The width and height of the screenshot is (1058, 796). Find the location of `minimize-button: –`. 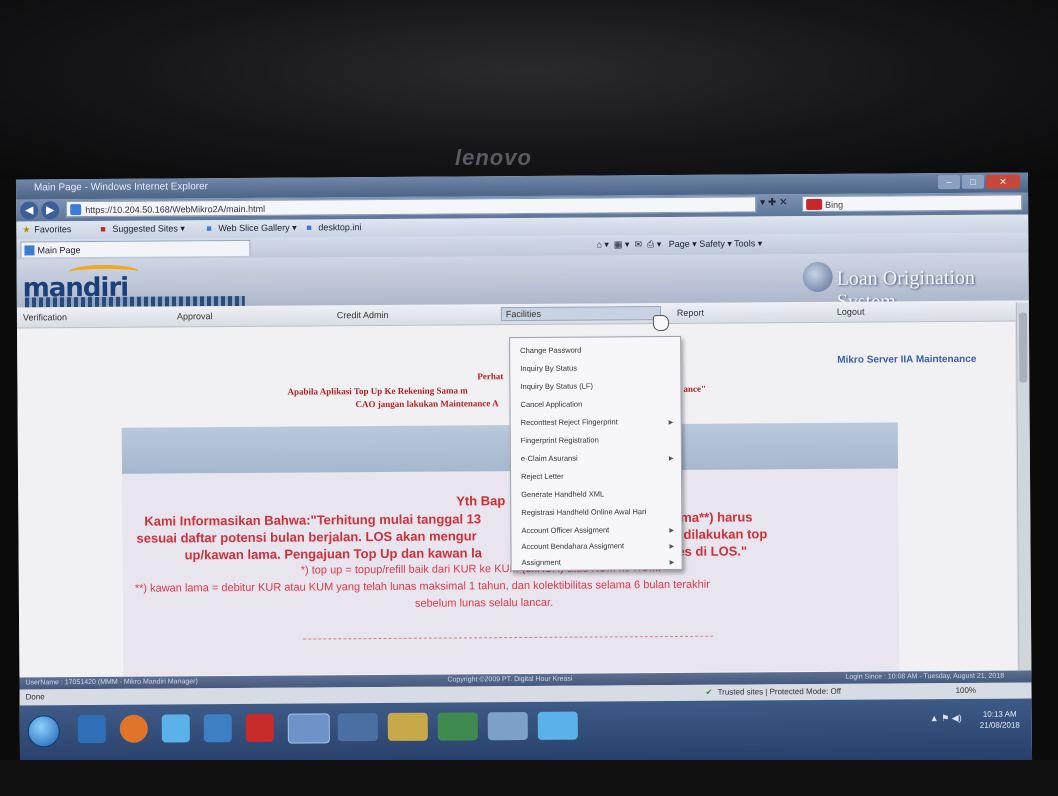

minimize-button: – is located at coordinates (949, 182).